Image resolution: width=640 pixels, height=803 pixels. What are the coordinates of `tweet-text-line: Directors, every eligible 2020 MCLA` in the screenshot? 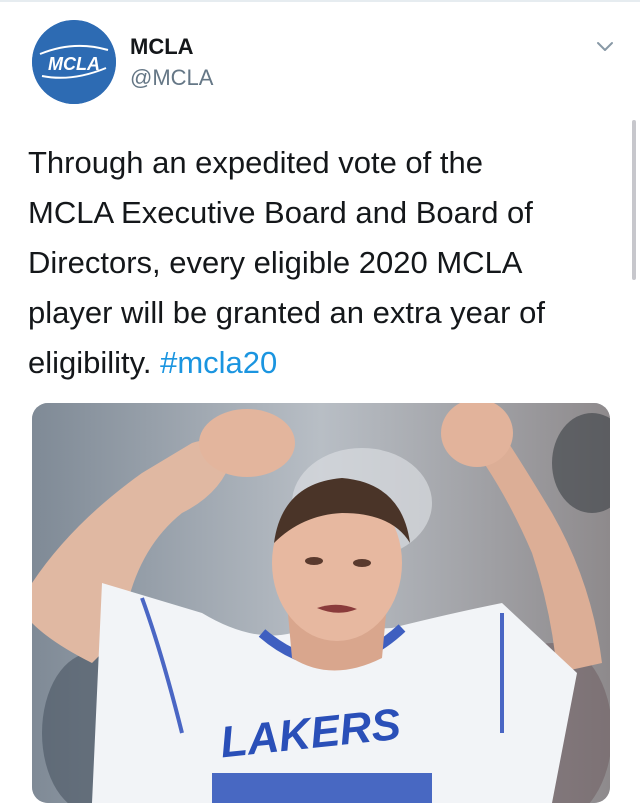 It's located at (275, 262).